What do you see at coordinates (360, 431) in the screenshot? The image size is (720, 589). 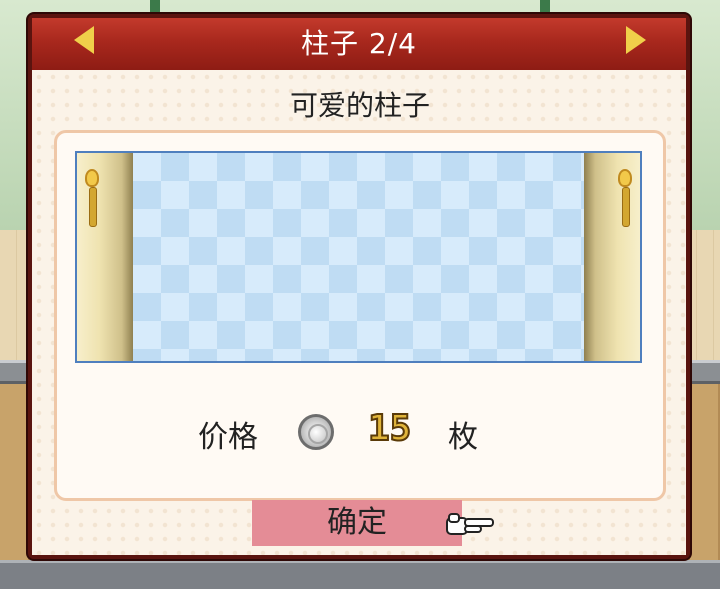 I see `price-row: 价格 15 枚` at bounding box center [360, 431].